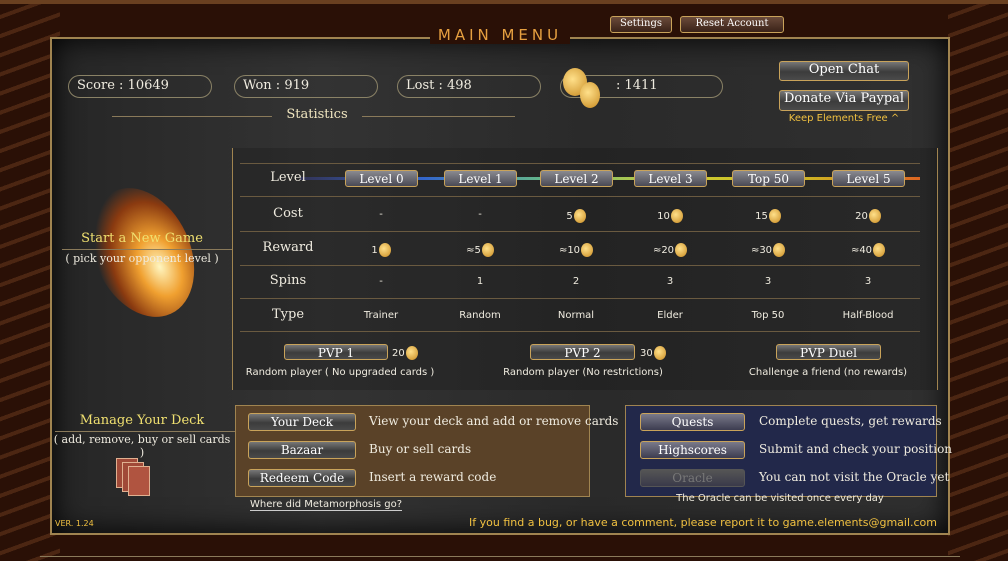 The width and height of the screenshot is (1008, 561). Describe the element at coordinates (576, 178) in the screenshot. I see `level-button: Level 2` at that location.